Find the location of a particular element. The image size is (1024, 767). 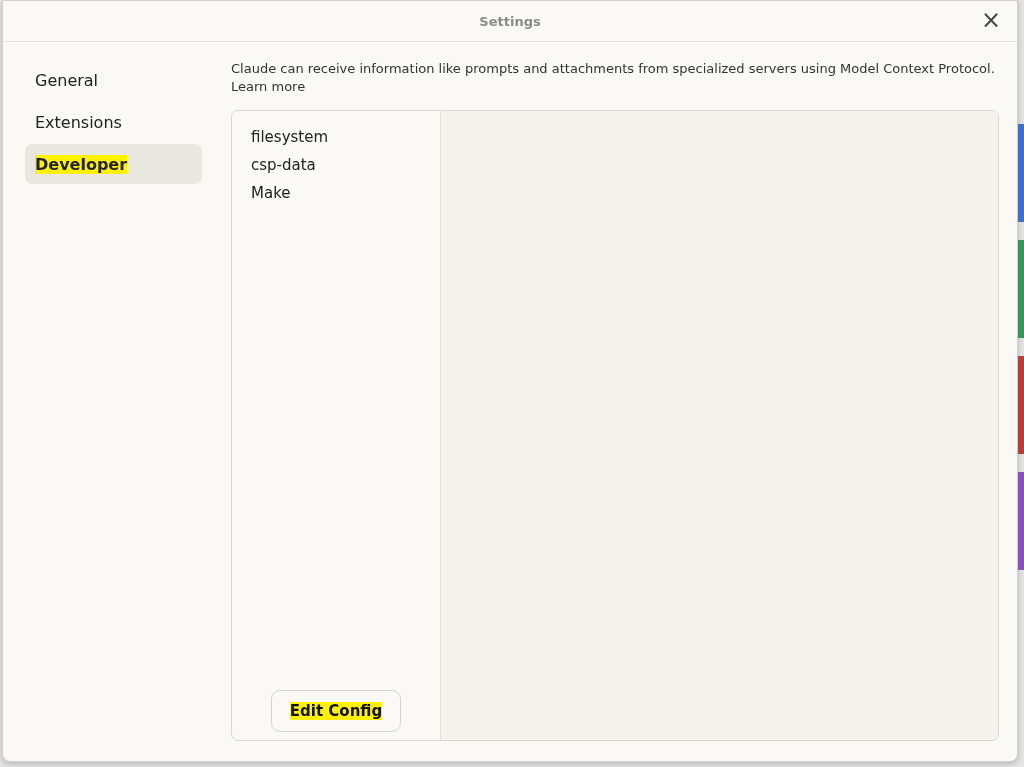

sidebar-item: Developer is located at coordinates (113, 164).